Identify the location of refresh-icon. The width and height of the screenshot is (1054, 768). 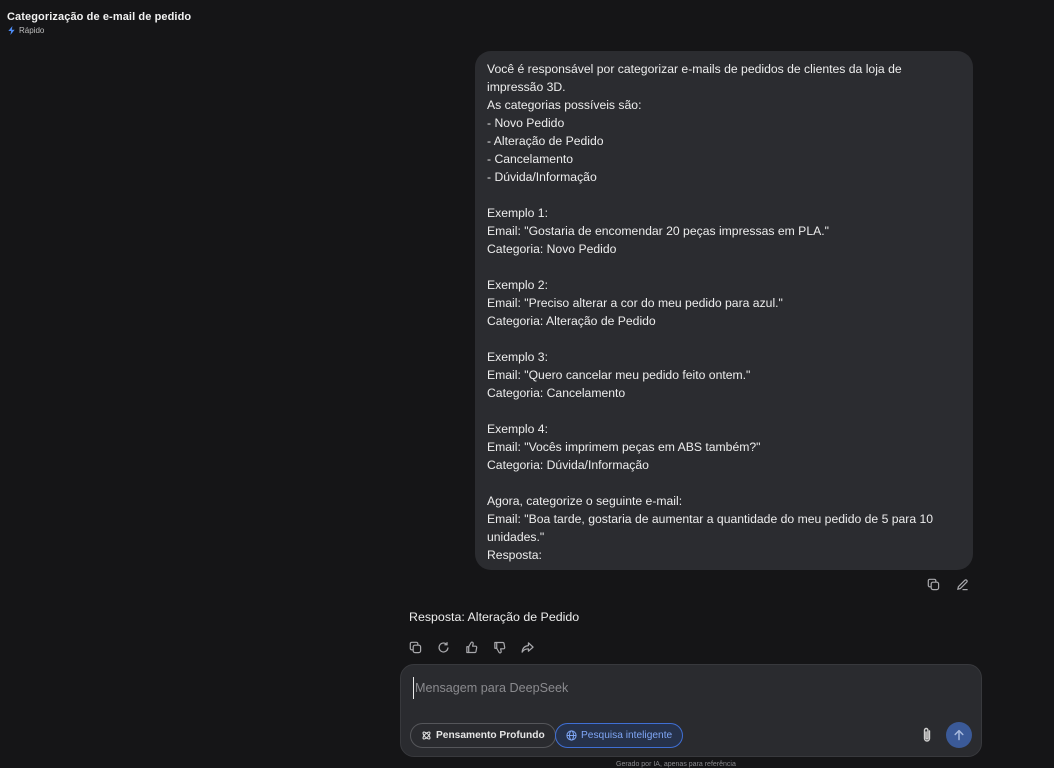
(443, 647).